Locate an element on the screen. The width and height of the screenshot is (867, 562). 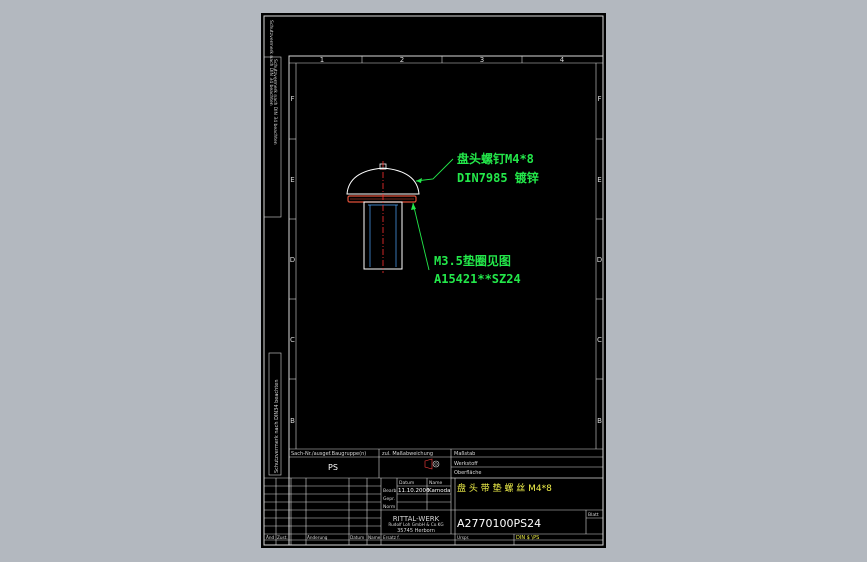
sheet-label: Blatt is located at coordinates (593, 515).